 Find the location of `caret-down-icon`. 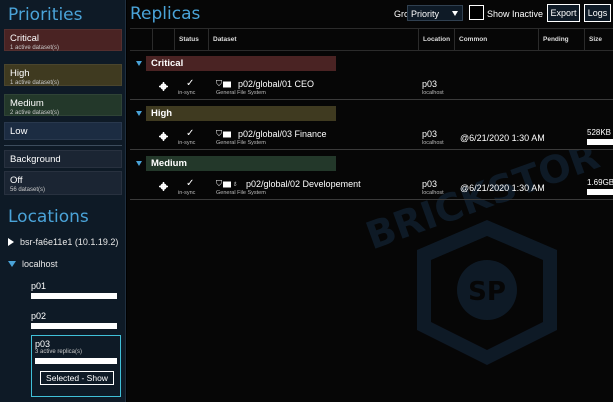

caret-down-icon is located at coordinates (455, 13).